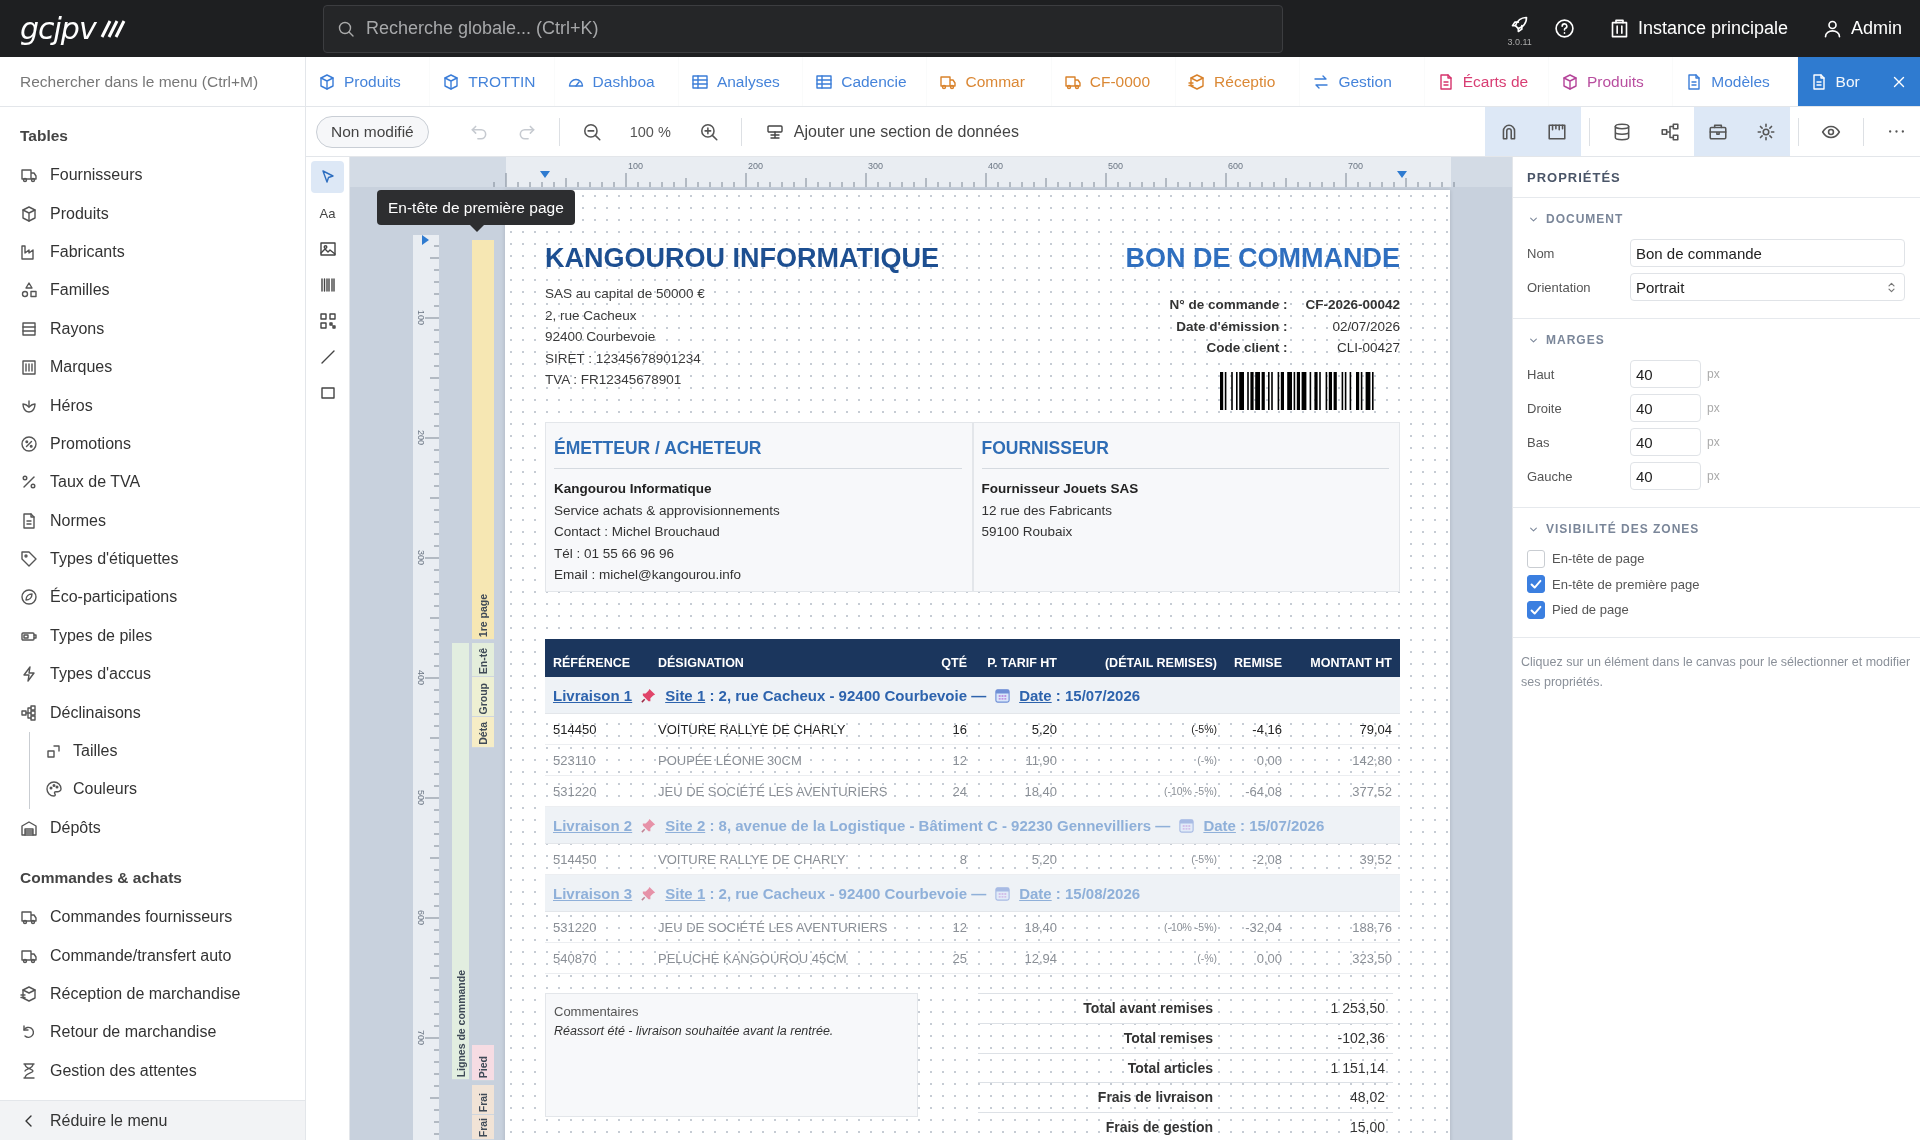 Image resolution: width=1920 pixels, height=1140 pixels. What do you see at coordinates (685, 695) in the screenshot?
I see `site-link: Site 1` at bounding box center [685, 695].